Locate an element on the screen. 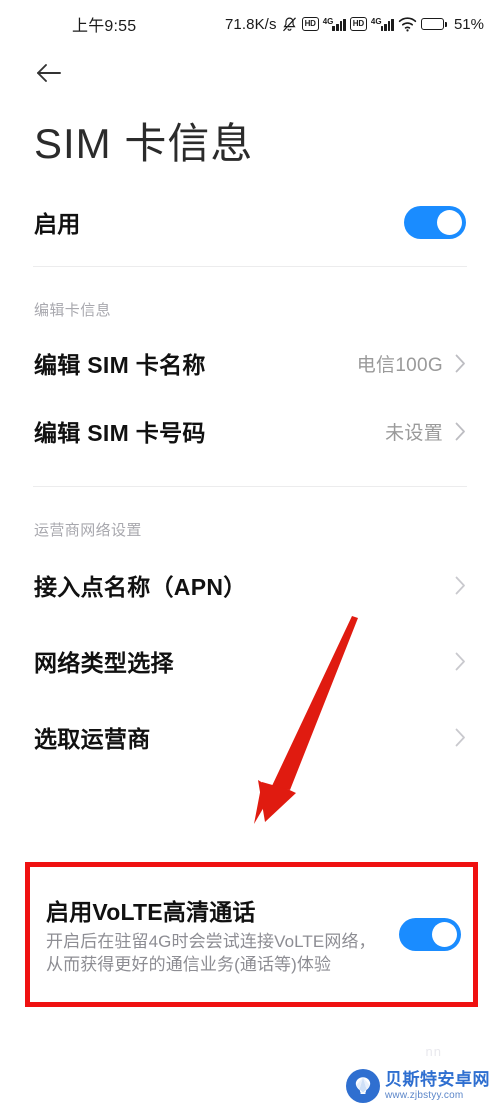 This screenshot has width=500, height=1111. status-bar: 上午9:55 71.8K/s HD 4G HD 4G 51% is located at coordinates (250, 24).